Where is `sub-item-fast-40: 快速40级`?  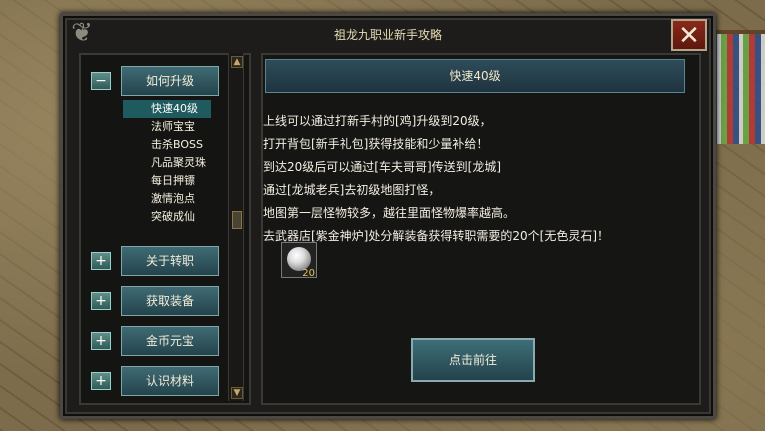
sub-item-fast-40: 快速40级 is located at coordinates (167, 109).